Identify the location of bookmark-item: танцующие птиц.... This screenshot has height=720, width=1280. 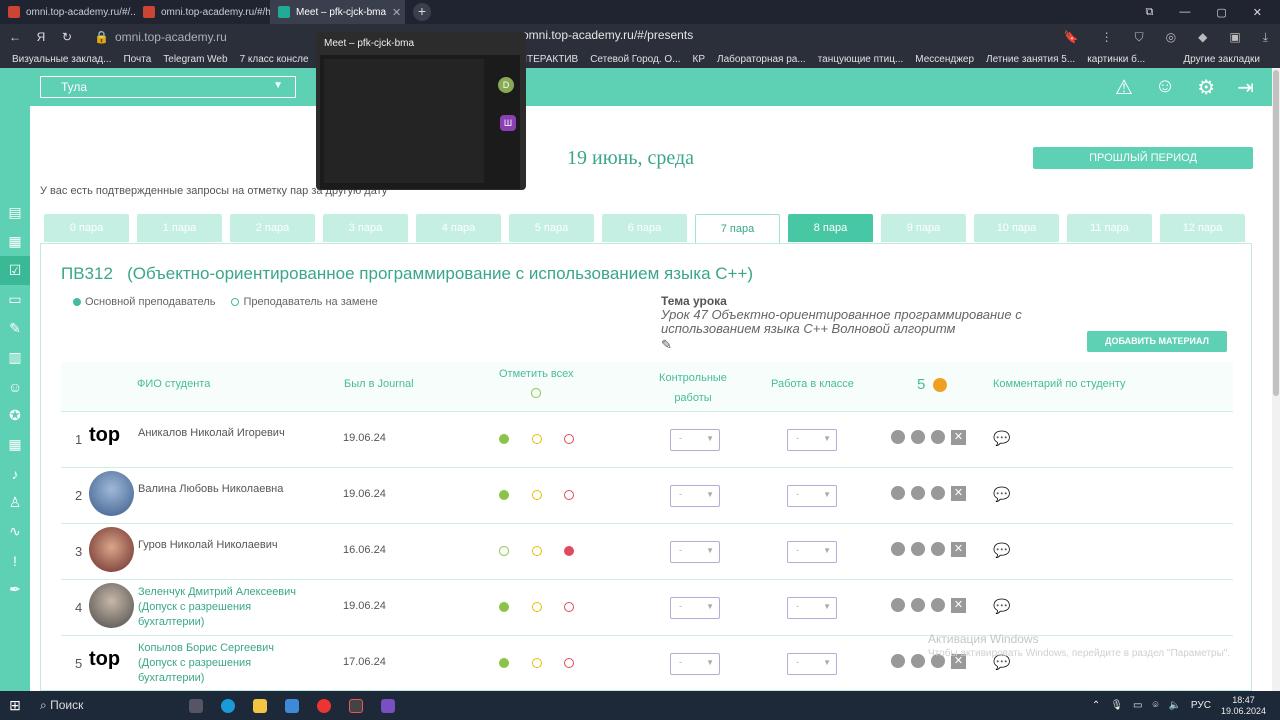
(861, 59).